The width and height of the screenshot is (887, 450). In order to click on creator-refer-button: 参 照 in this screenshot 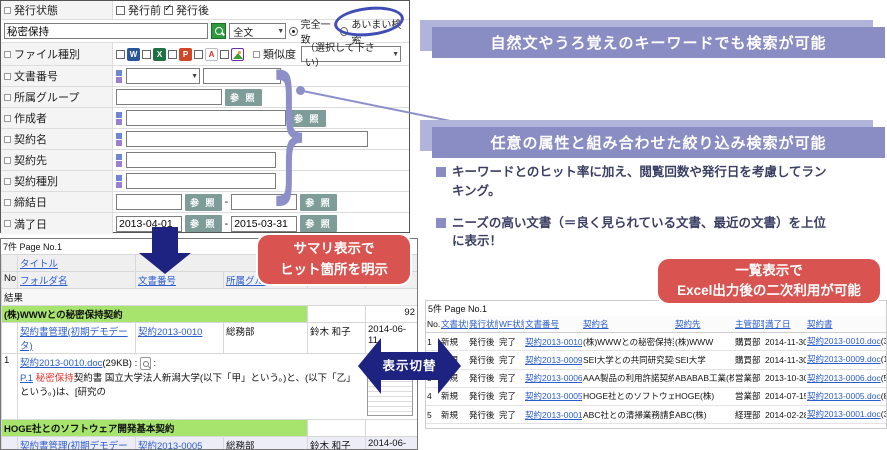, I will do `click(307, 118)`.